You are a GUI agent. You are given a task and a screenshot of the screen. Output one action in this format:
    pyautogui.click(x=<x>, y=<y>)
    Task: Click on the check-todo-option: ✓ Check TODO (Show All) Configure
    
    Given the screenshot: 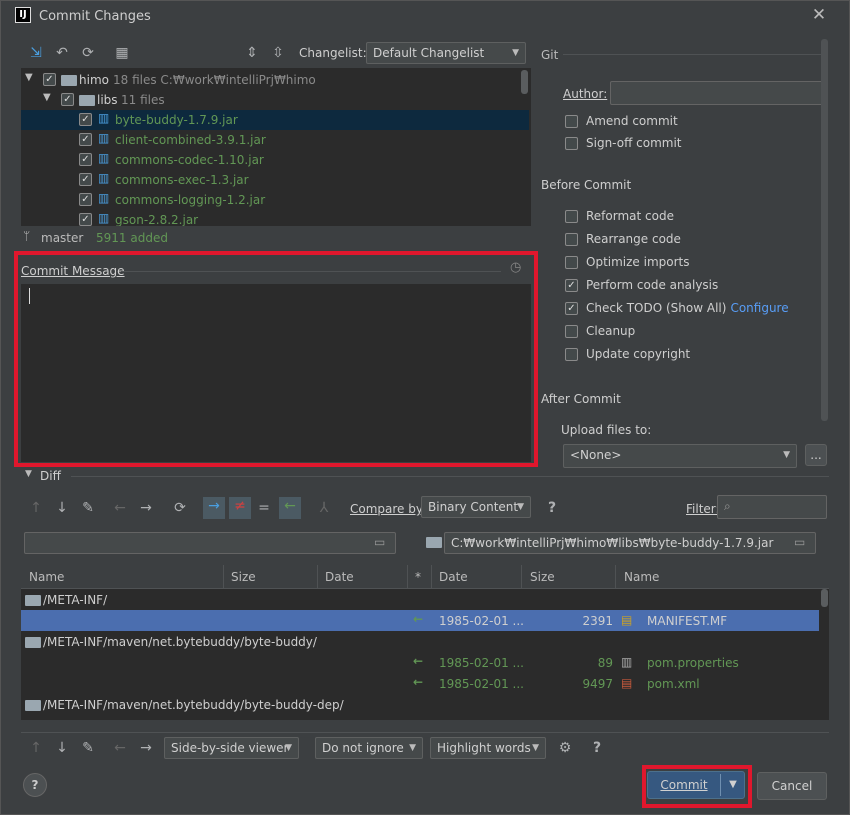 What is the action you would take?
    pyautogui.click(x=677, y=308)
    